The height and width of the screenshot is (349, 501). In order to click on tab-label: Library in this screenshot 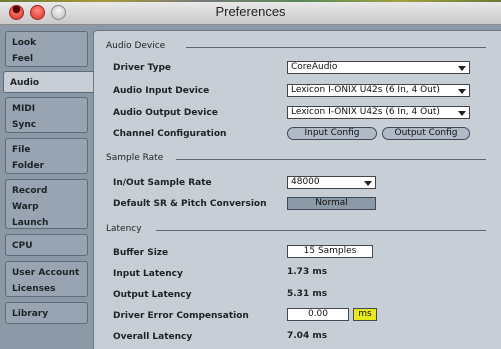, I will do `click(30, 314)`.